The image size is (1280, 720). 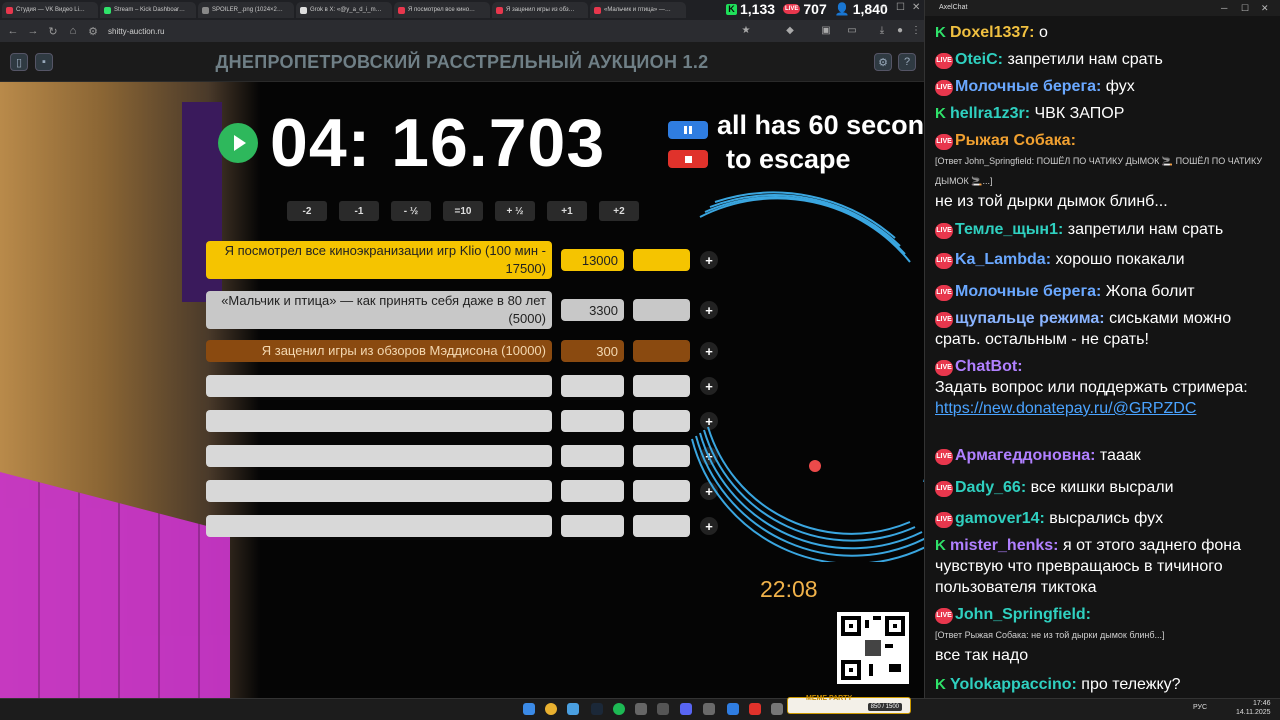 I want to click on time-adjust-button: -1, so click(x=359, y=211).